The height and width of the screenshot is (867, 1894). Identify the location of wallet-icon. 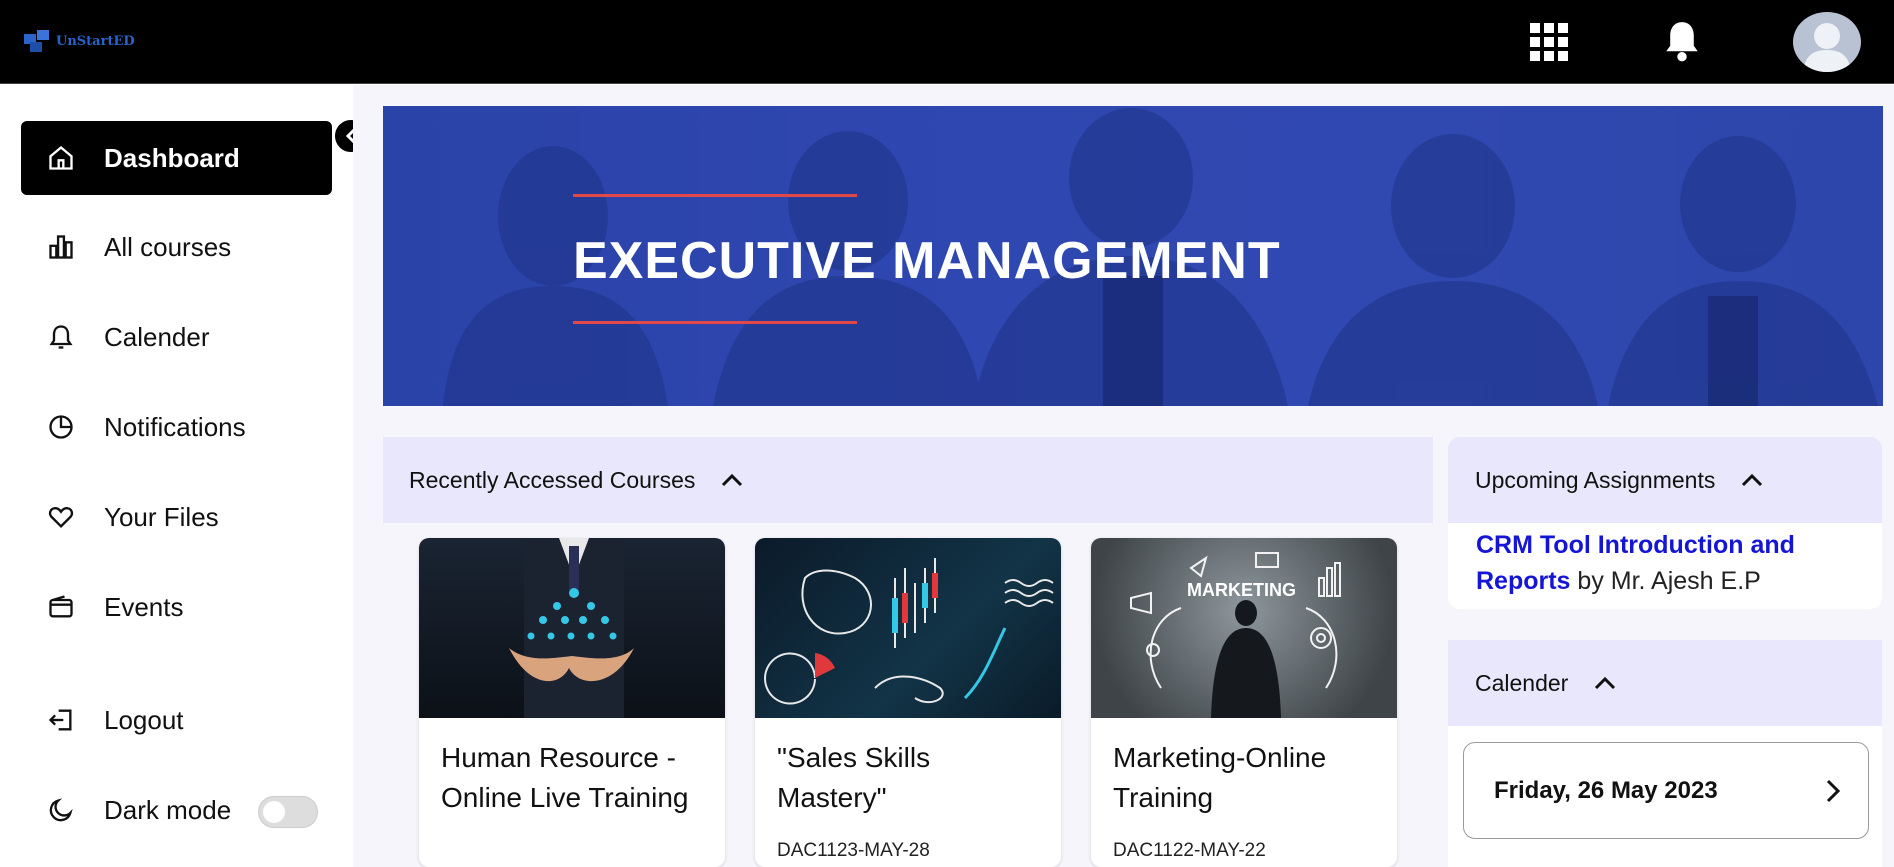
(61, 606).